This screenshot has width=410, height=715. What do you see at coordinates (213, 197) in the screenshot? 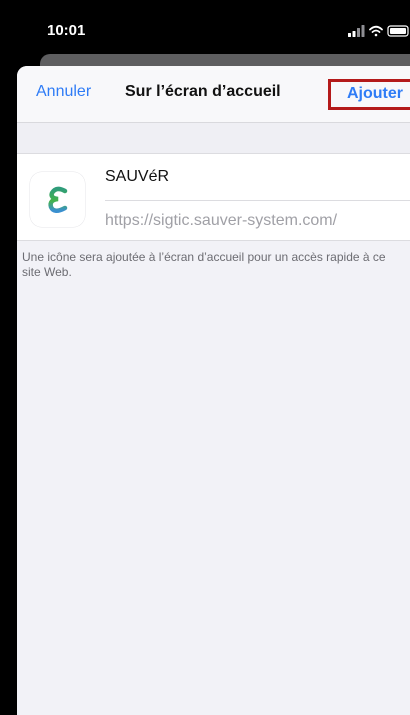
I see `bookmark-entry: SAUVéR https://sigtic.sauver-system.com/` at bounding box center [213, 197].